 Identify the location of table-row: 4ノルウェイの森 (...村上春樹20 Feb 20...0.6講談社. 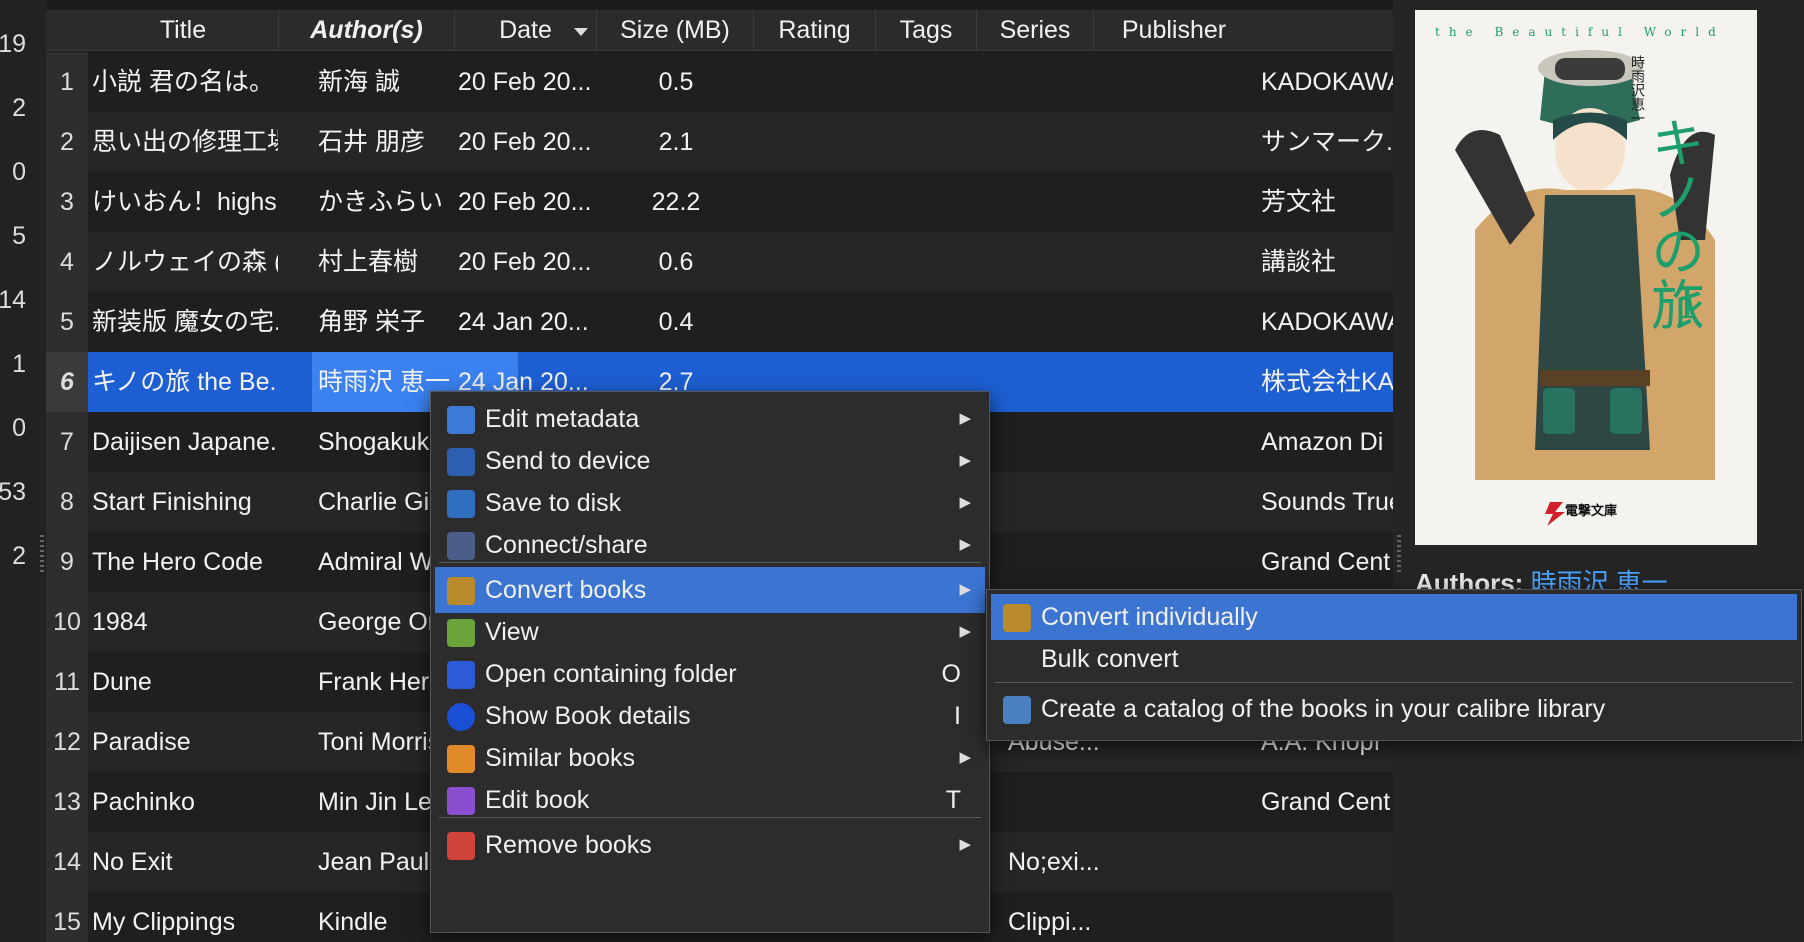
(719, 262).